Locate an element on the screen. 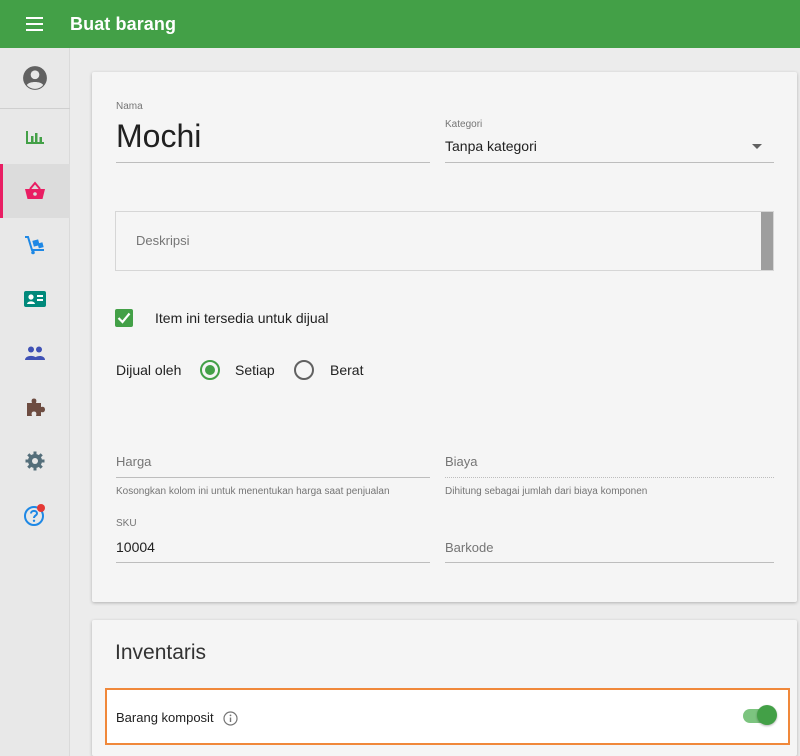 Image resolution: width=800 pixels, height=756 pixels. description-field: Deskripsi is located at coordinates (444, 241).